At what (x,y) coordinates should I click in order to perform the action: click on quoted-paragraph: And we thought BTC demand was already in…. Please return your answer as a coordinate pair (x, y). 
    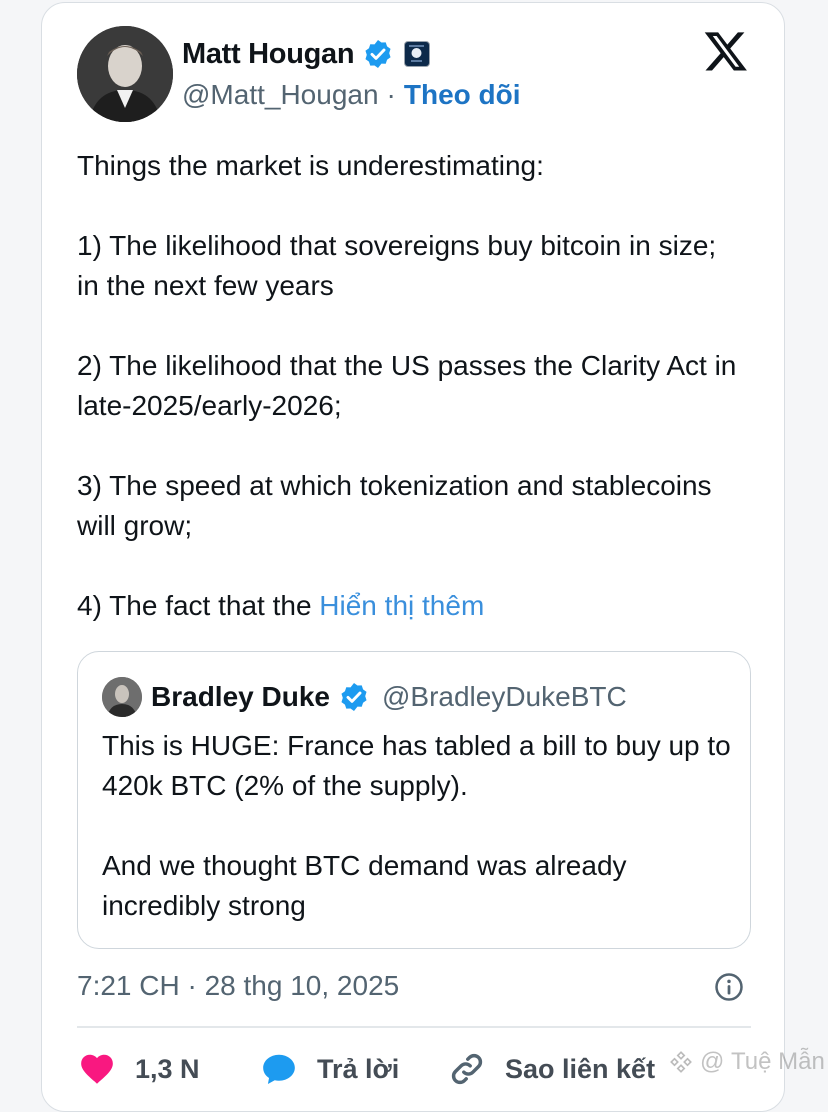
    Looking at the image, I should click on (364, 885).